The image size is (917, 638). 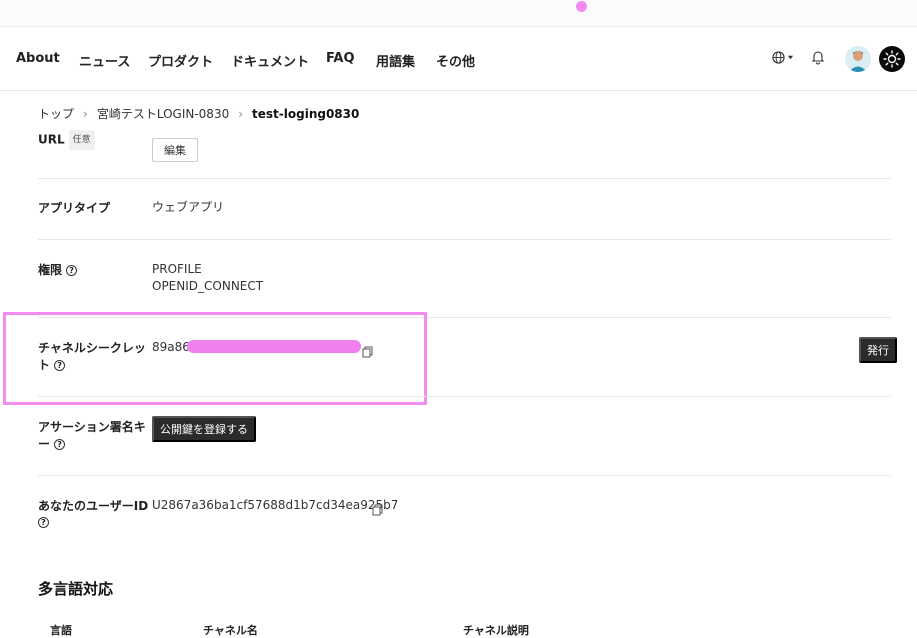 What do you see at coordinates (177, 269) in the screenshot?
I see `permission-value-profile: PROFILE` at bounding box center [177, 269].